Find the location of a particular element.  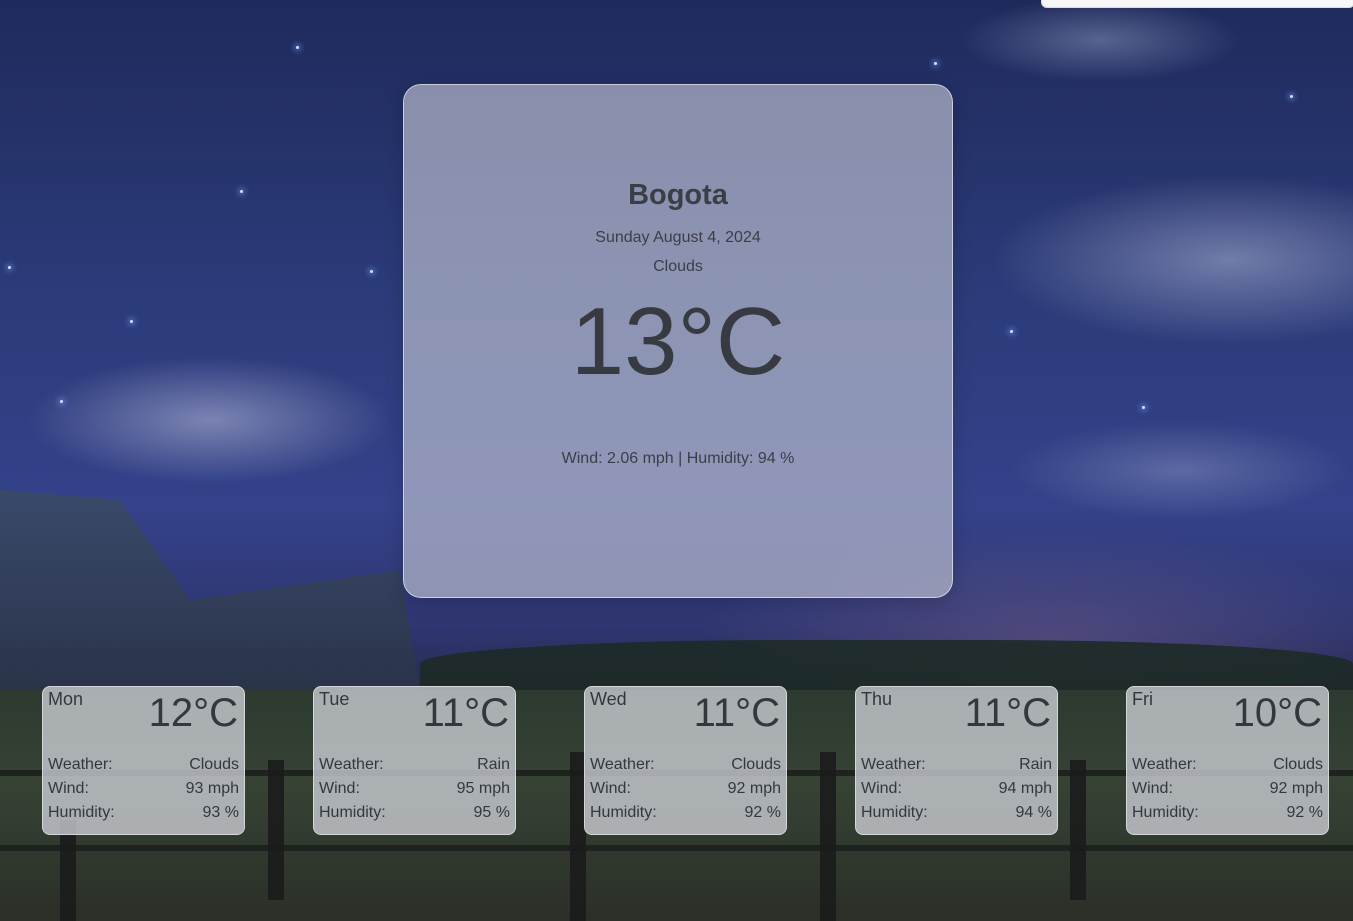

barn-silhouette is located at coordinates (210, 590).